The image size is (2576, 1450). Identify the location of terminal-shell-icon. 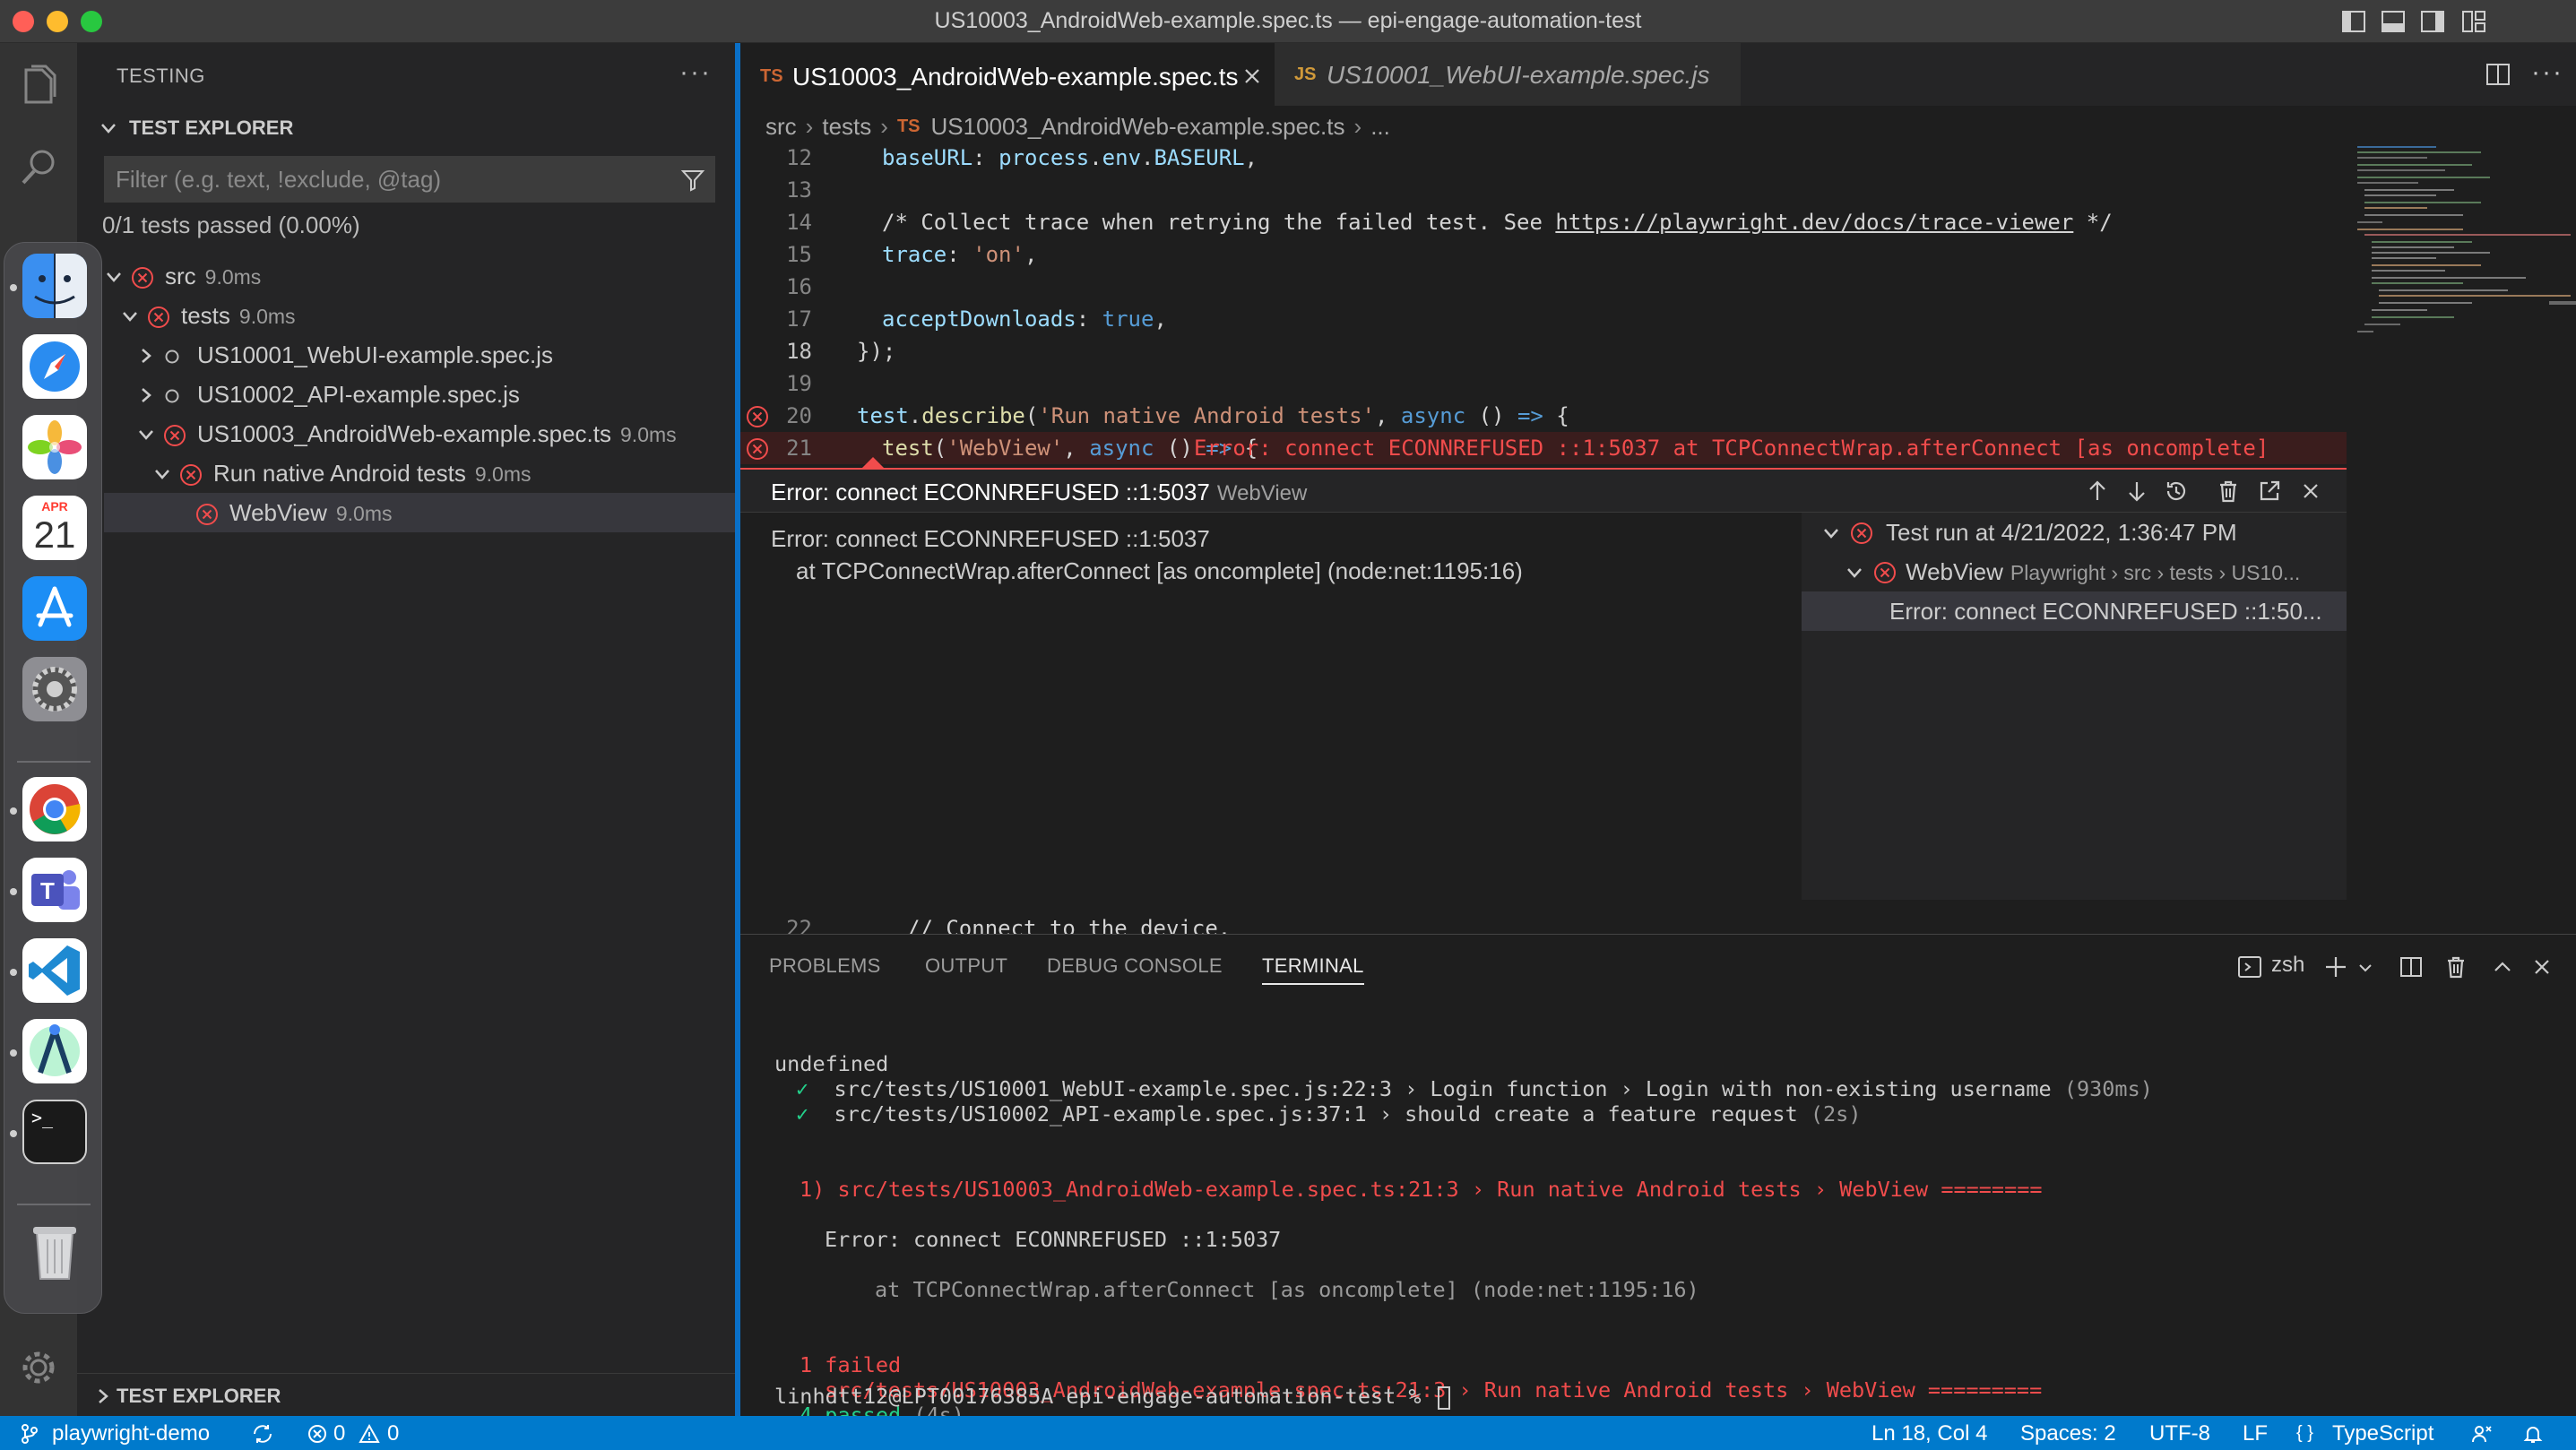
(2249, 967).